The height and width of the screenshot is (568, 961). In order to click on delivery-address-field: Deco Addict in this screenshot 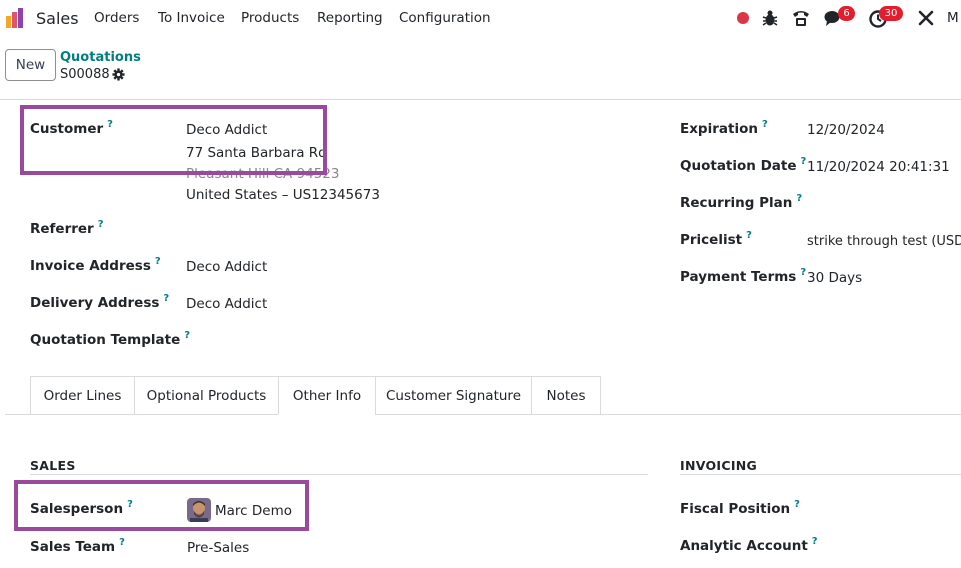, I will do `click(226, 304)`.